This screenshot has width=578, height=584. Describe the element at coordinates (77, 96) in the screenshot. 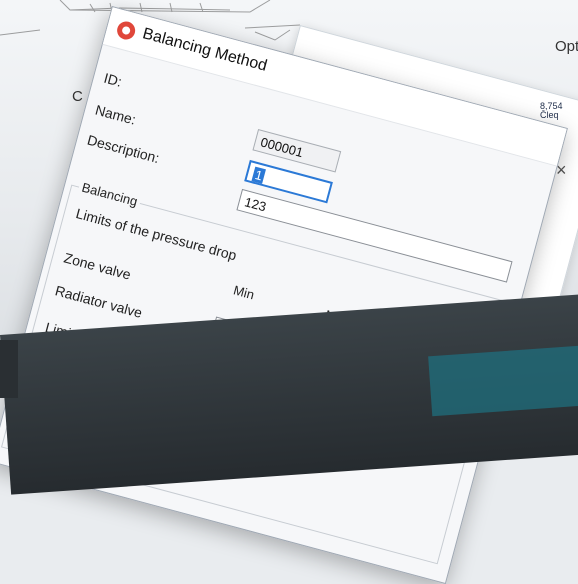

I see `background-partial-letter: C` at that location.